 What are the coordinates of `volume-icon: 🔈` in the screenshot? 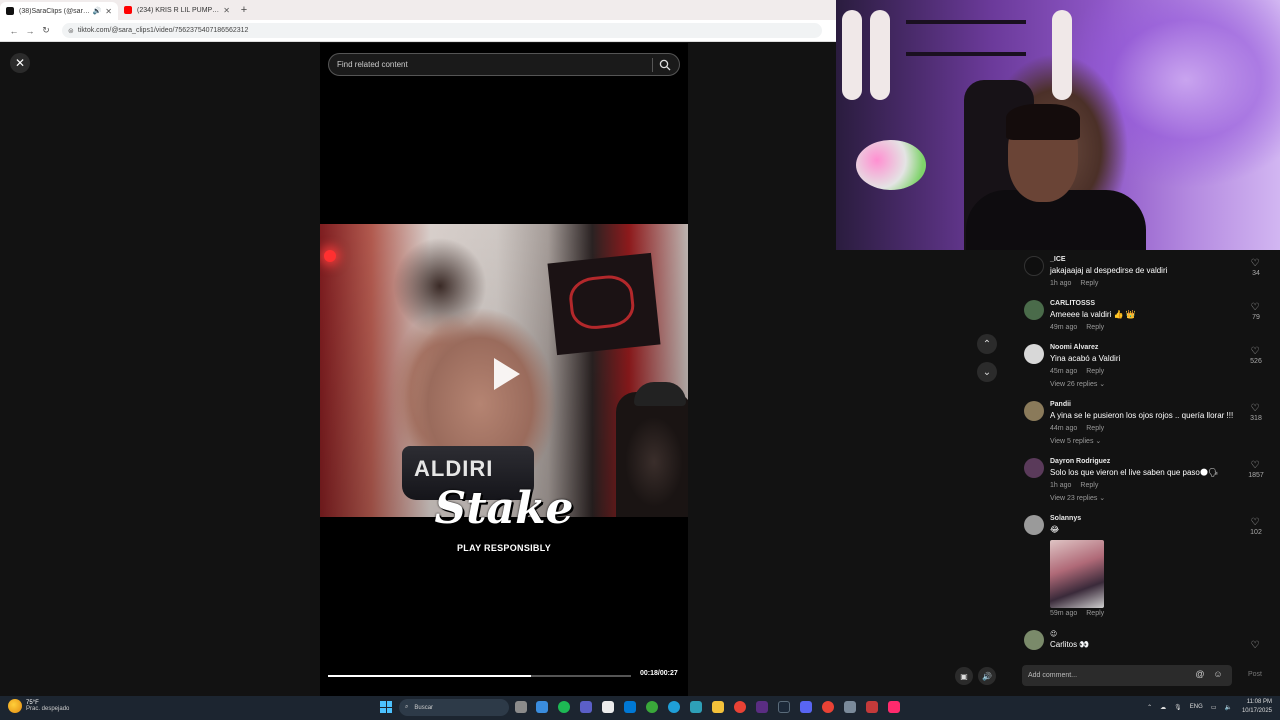 It's located at (1227, 707).